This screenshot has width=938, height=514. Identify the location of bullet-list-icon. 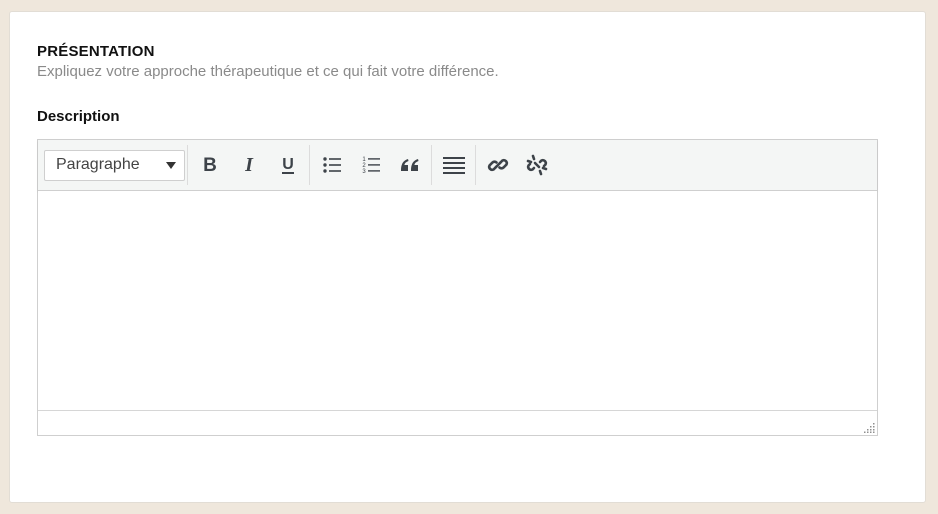
(331, 165).